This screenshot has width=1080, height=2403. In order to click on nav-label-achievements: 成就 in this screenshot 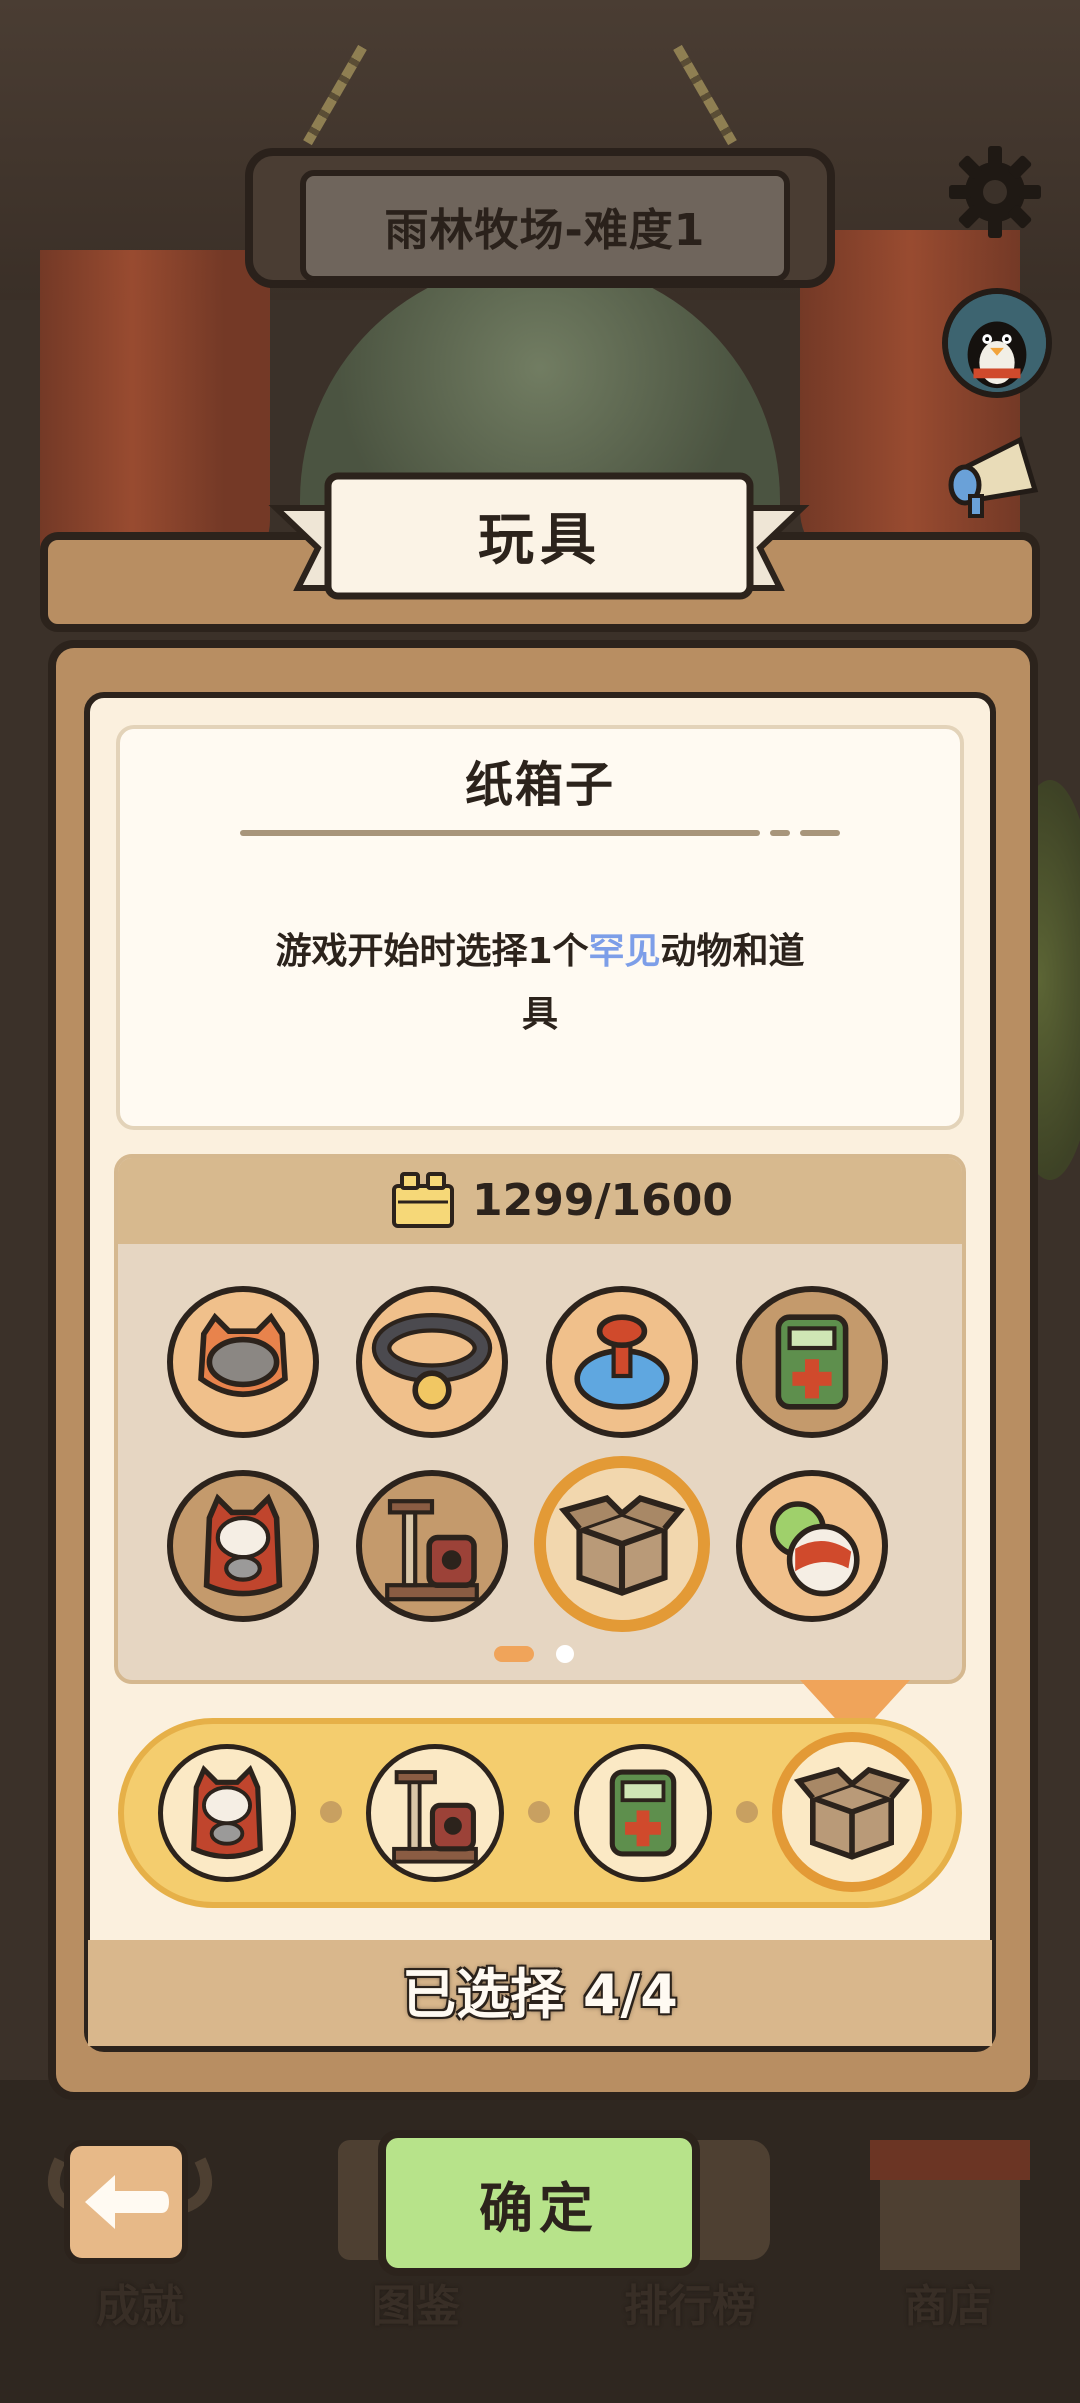, I will do `click(140, 2306)`.